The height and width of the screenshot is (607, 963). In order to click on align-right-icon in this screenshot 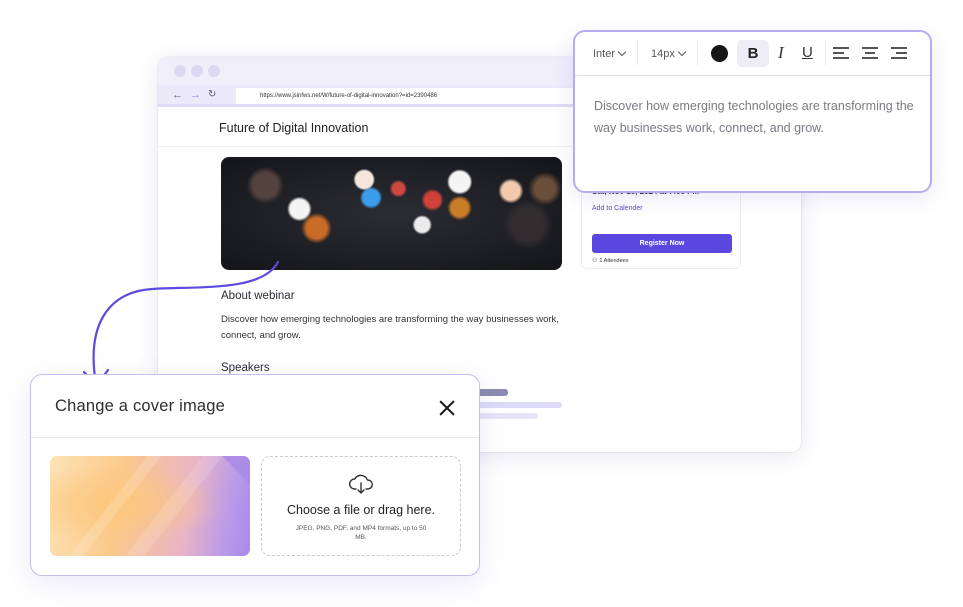, I will do `click(899, 53)`.